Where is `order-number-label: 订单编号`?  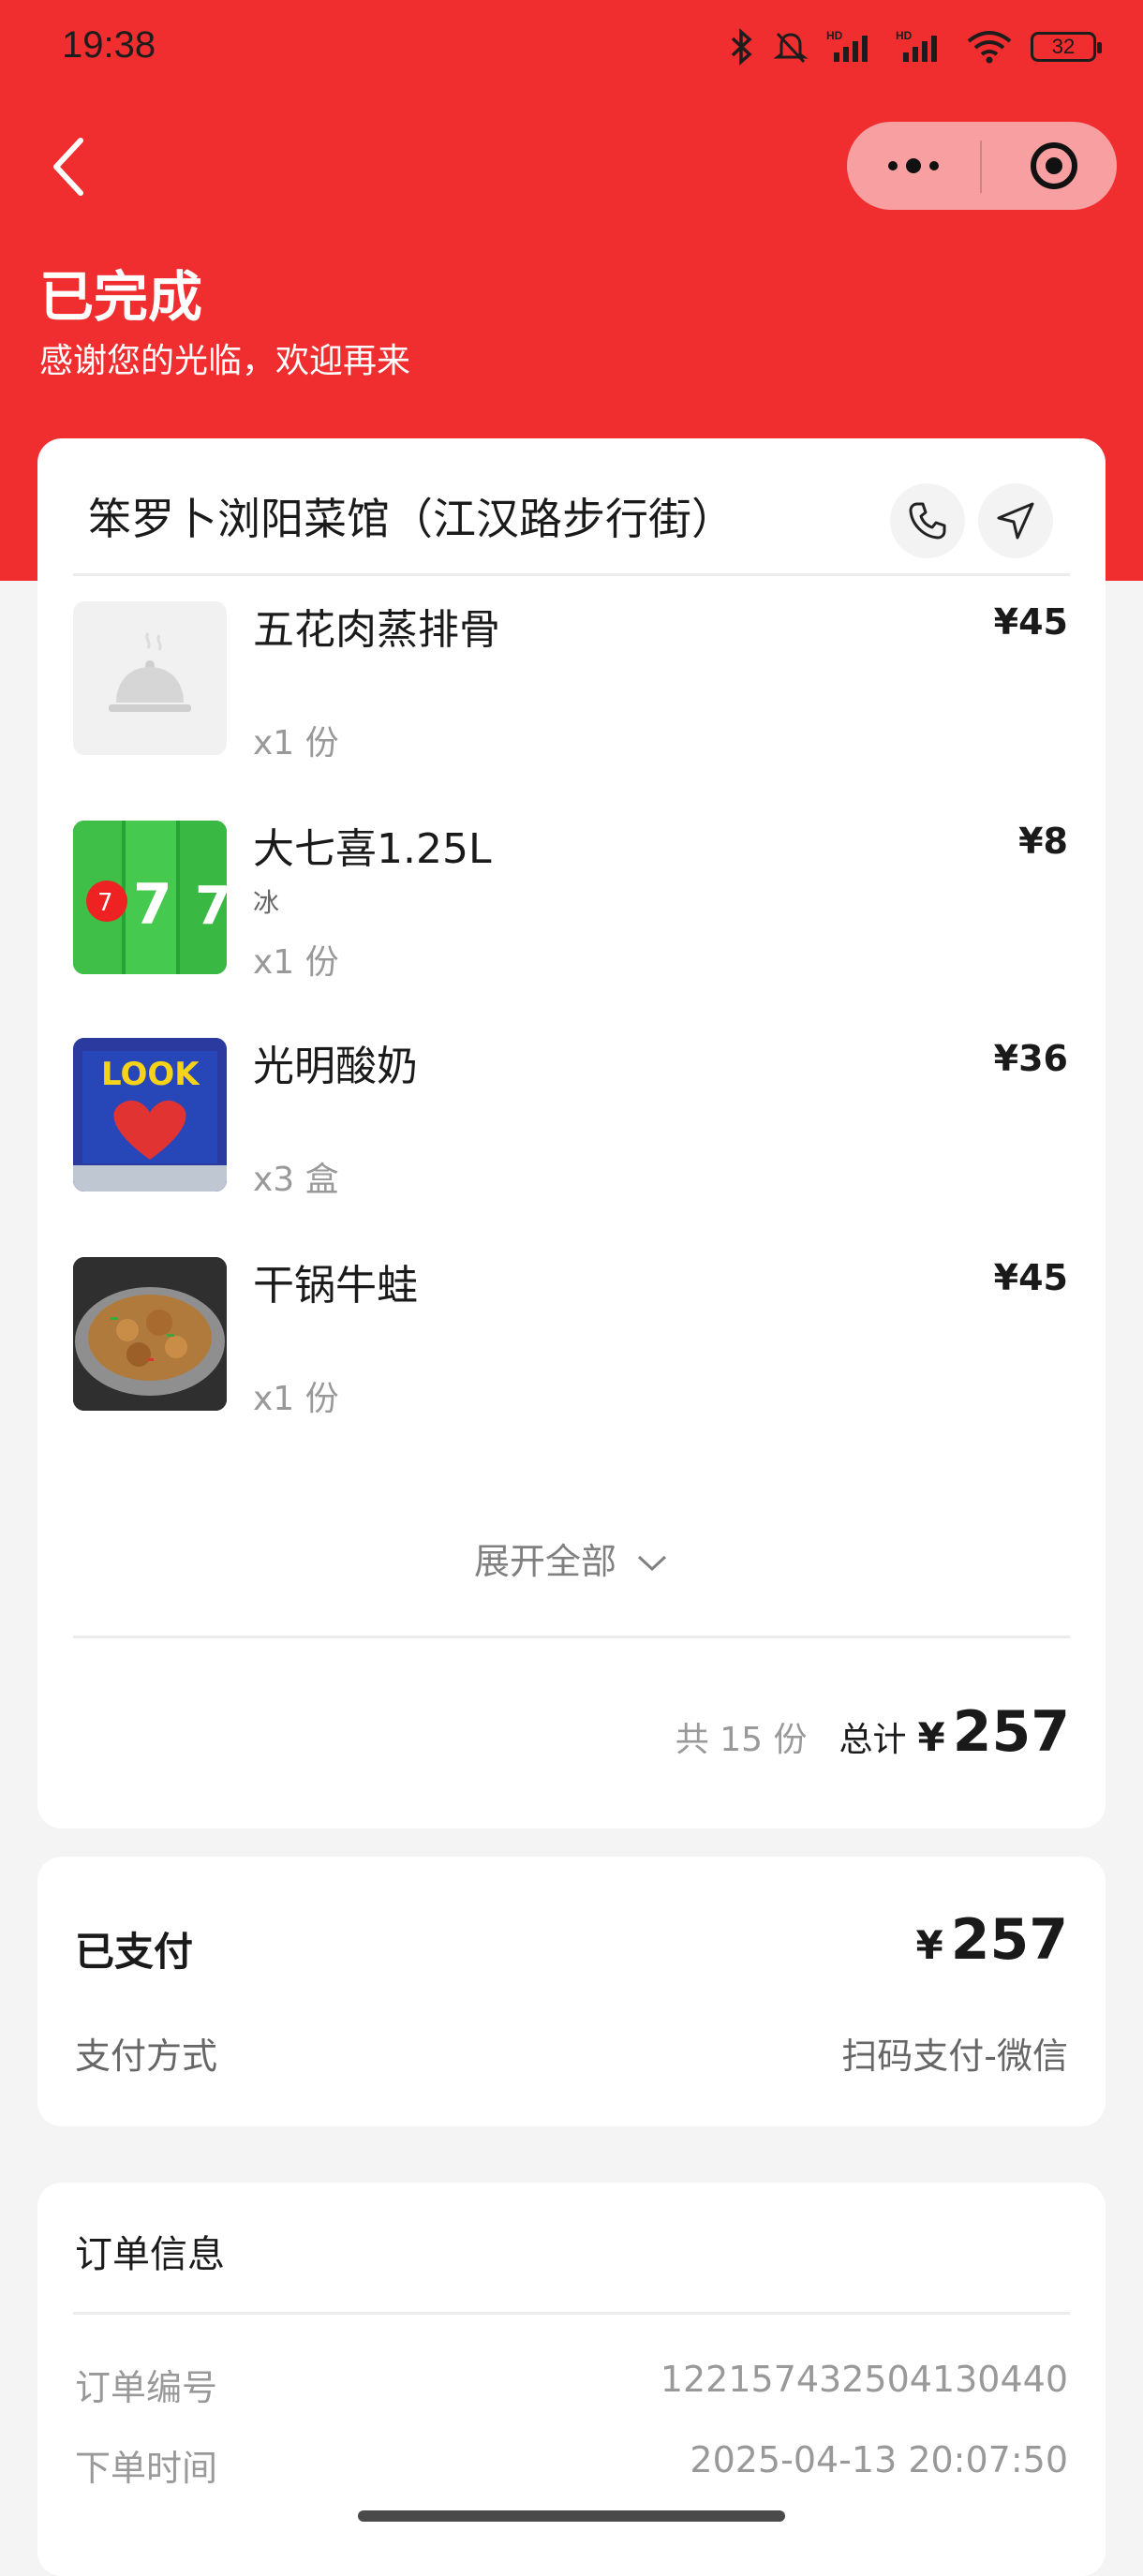 order-number-label: 订单编号 is located at coordinates (146, 2388).